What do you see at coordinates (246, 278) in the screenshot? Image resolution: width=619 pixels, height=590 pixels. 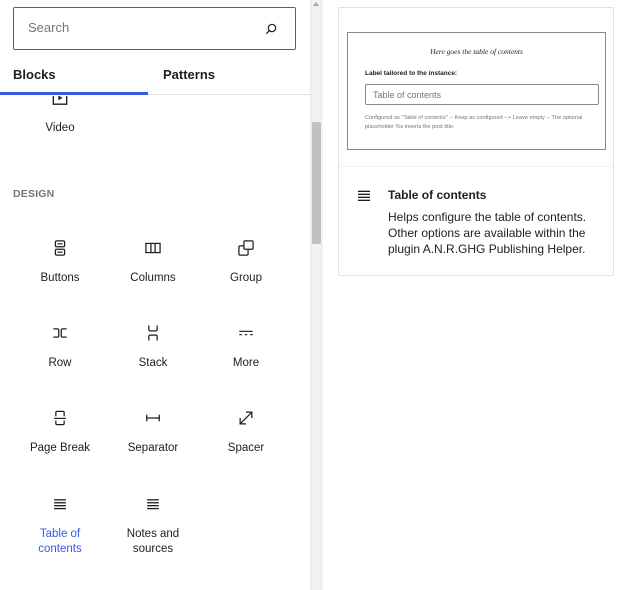 I see `block-label: Group` at bounding box center [246, 278].